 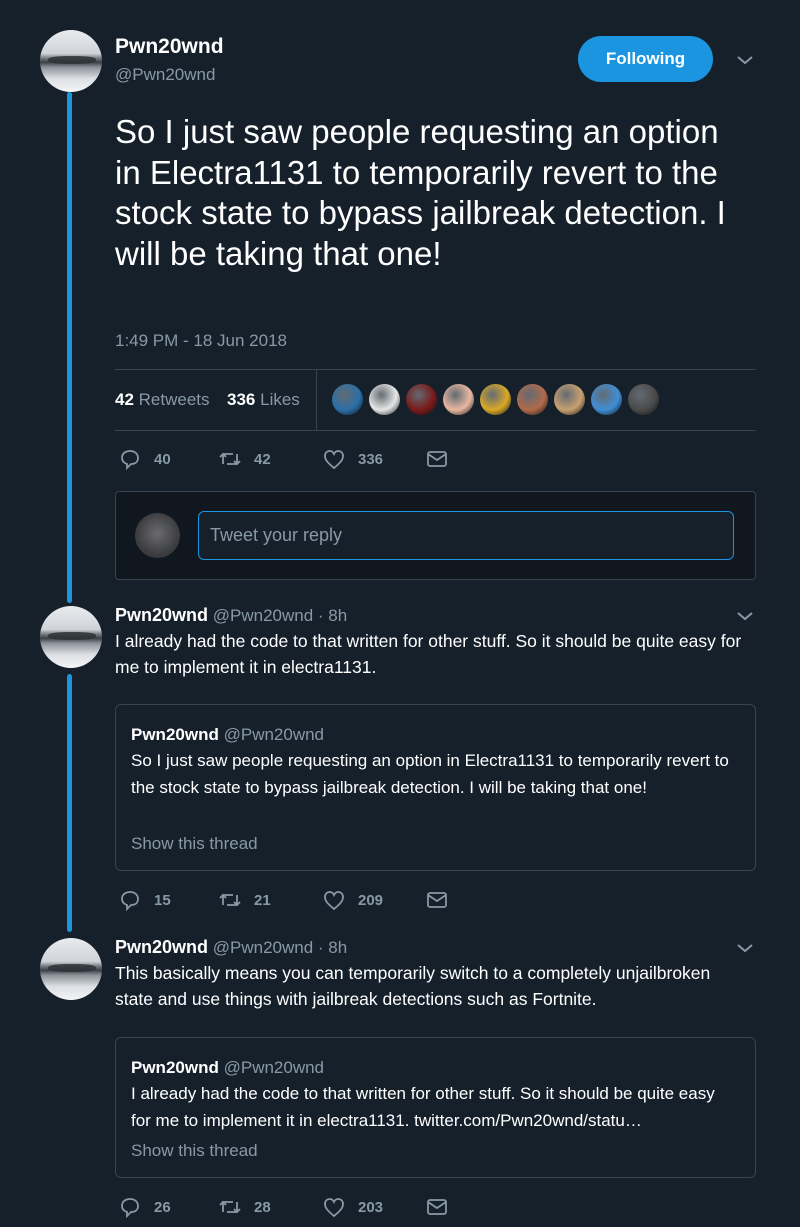 What do you see at coordinates (295, 901) in the screenshot?
I see `tweet-actions: 15 21 209` at bounding box center [295, 901].